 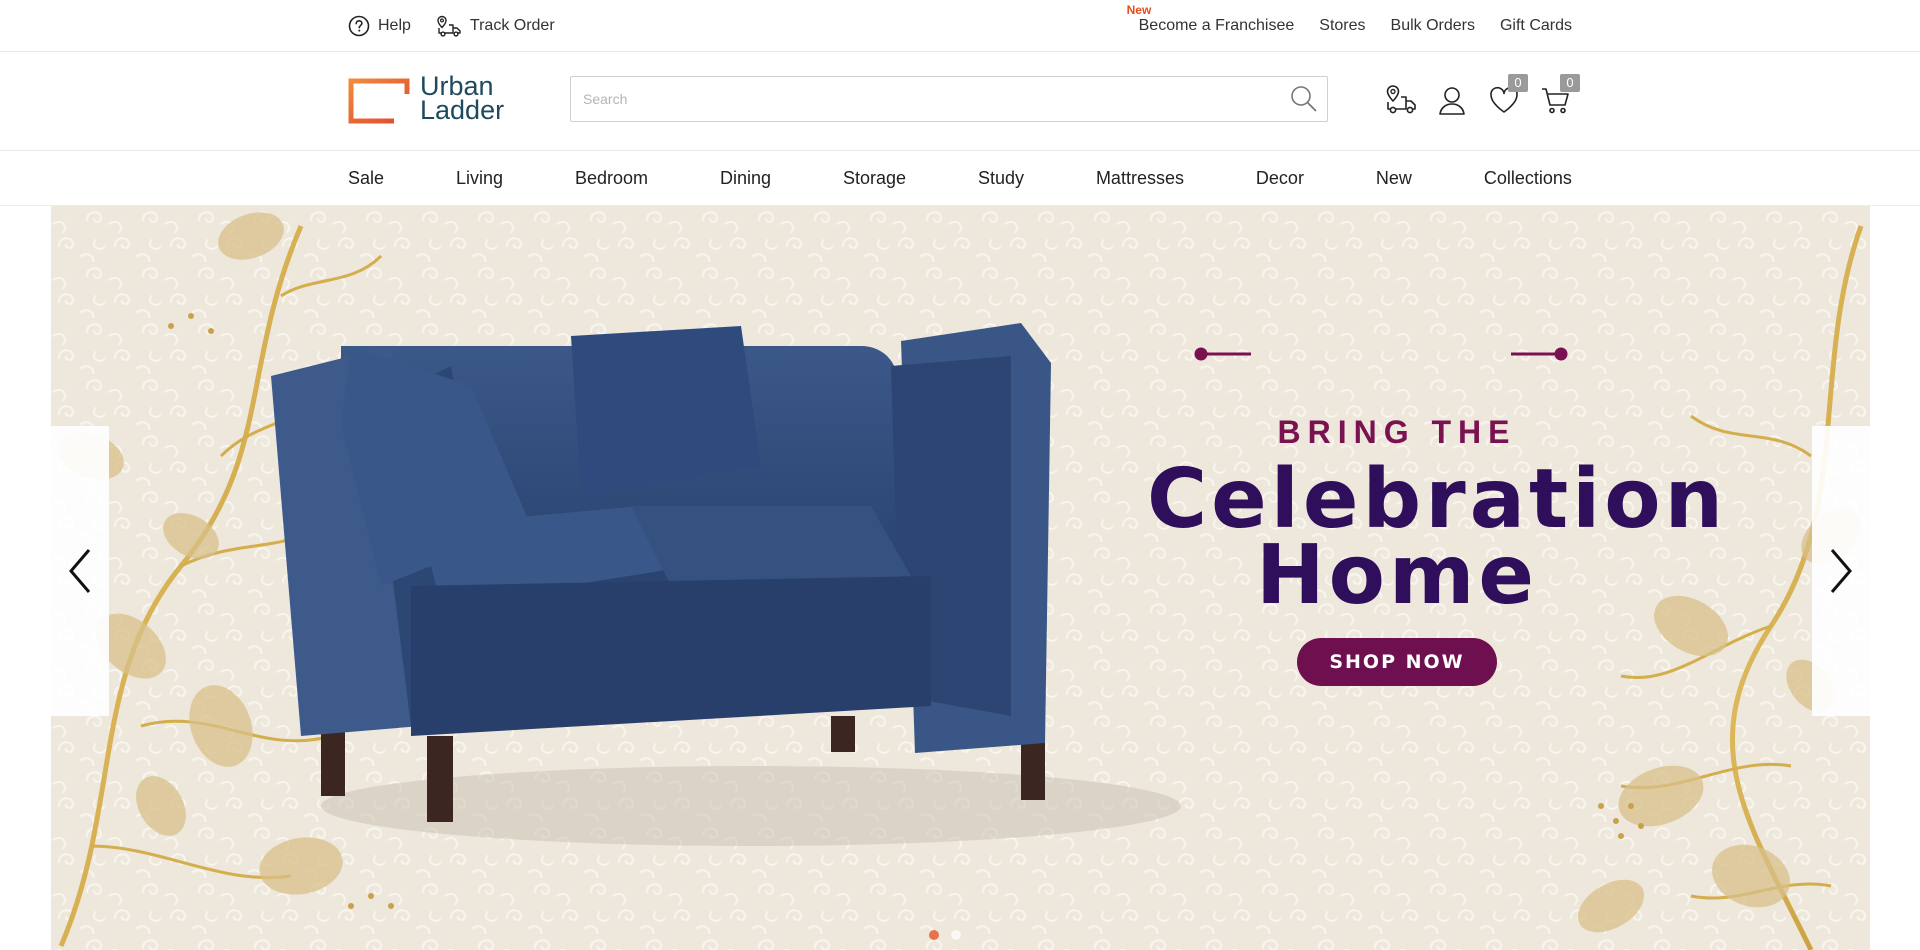 I want to click on carousel-dots, so click(x=951, y=935).